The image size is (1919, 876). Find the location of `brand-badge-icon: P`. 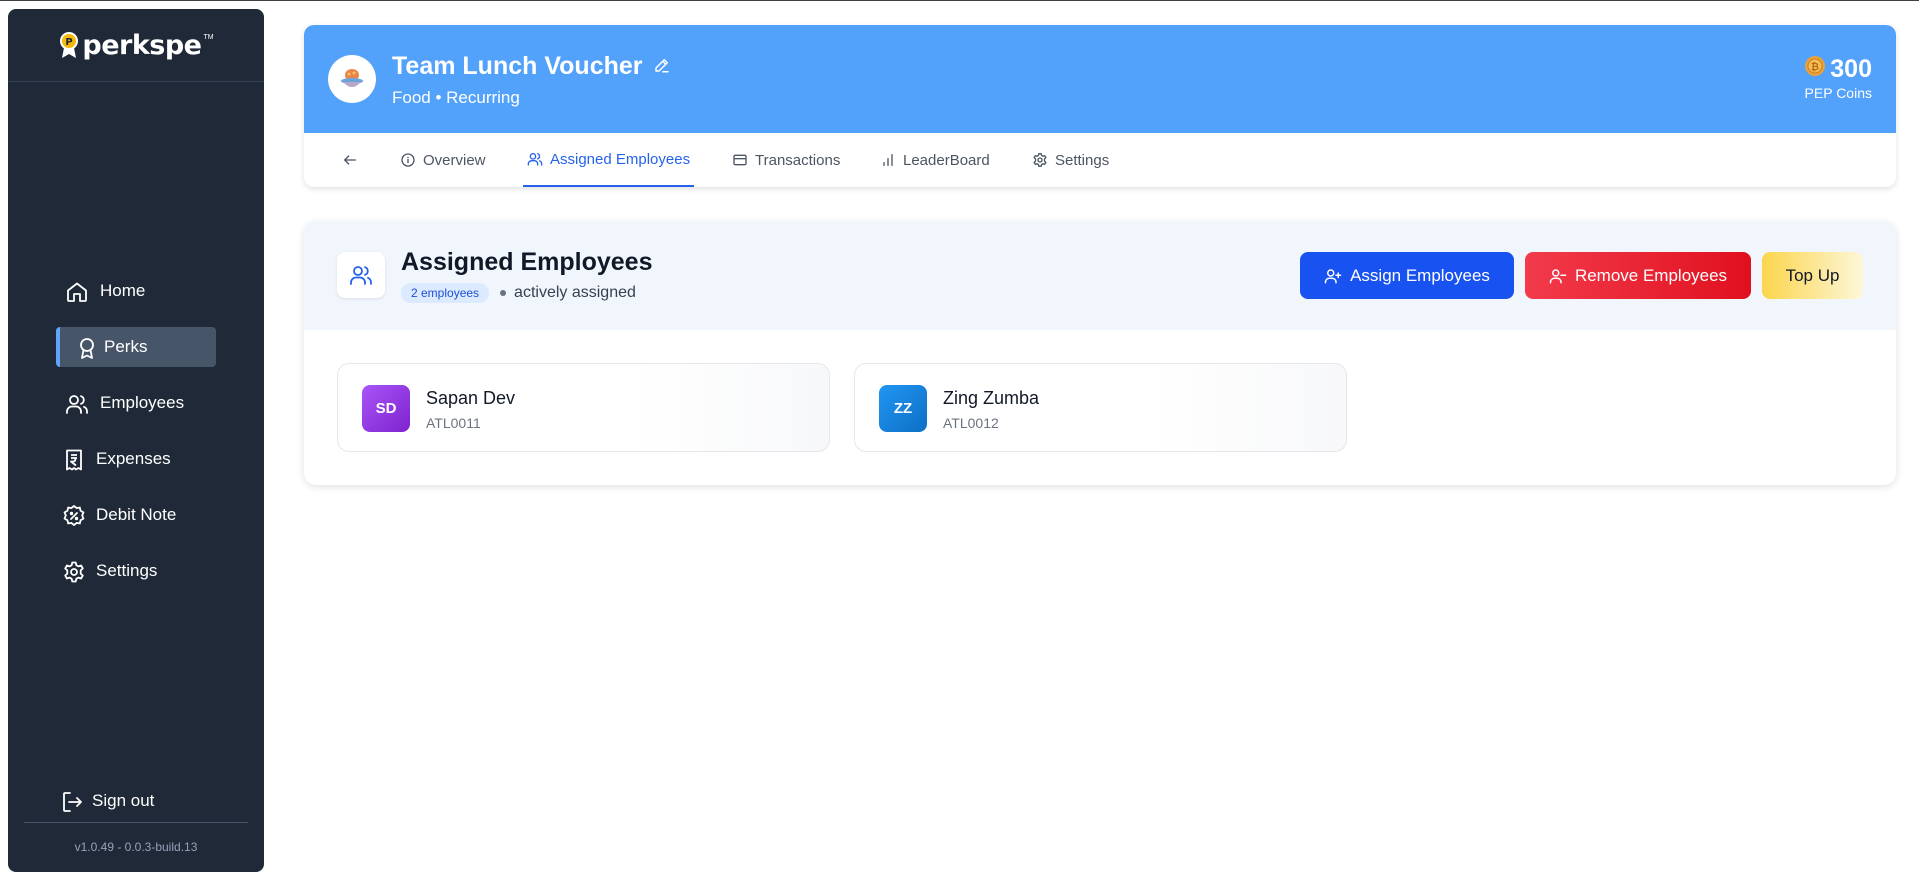

brand-badge-icon: P is located at coordinates (69, 45).